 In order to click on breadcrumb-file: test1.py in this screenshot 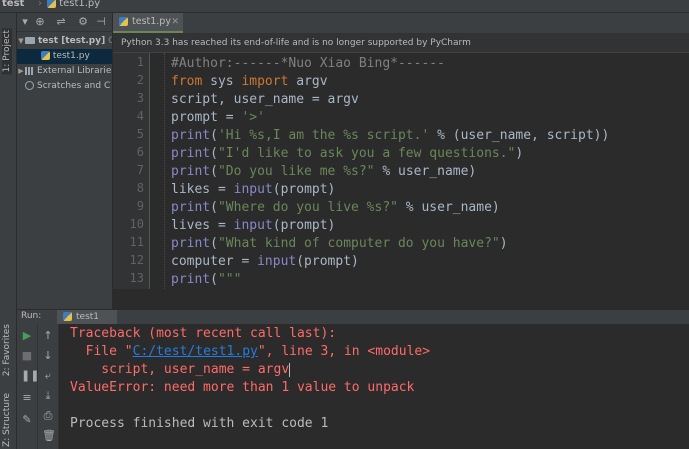, I will do `click(80, 4)`.